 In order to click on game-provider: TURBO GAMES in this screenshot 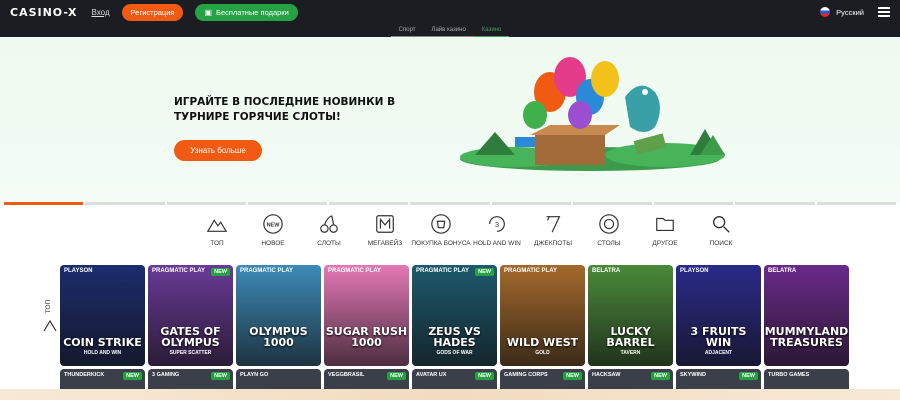, I will do `click(789, 375)`.